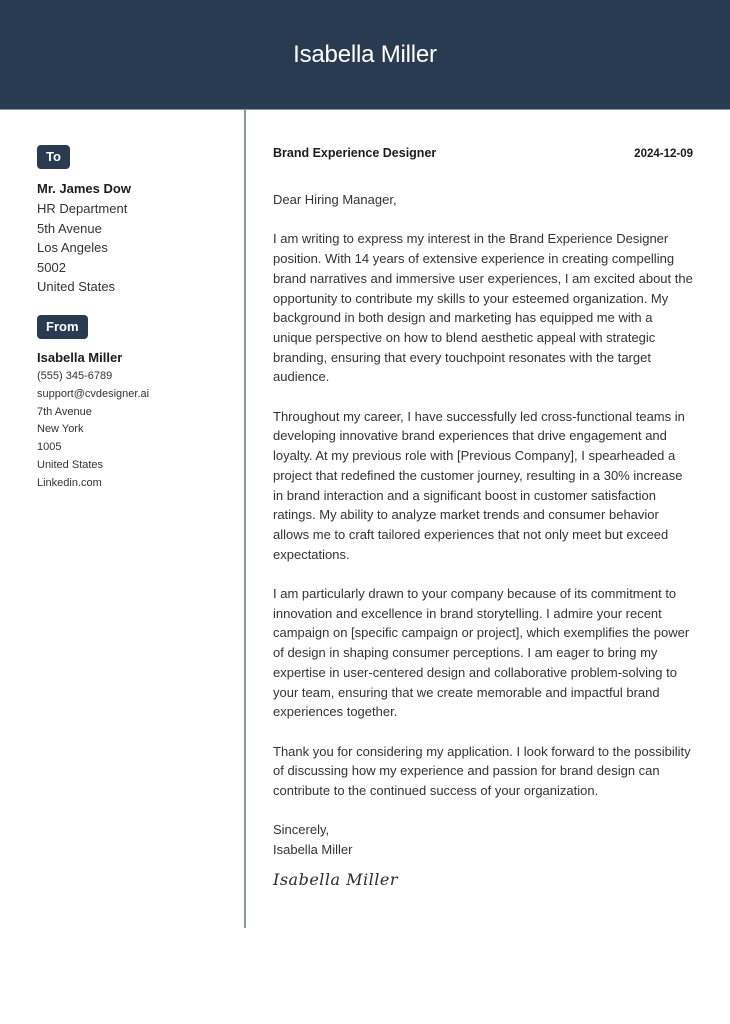 This screenshot has width=730, height=1024. I want to click on closing-phrase: Sincerely,, so click(301, 830).